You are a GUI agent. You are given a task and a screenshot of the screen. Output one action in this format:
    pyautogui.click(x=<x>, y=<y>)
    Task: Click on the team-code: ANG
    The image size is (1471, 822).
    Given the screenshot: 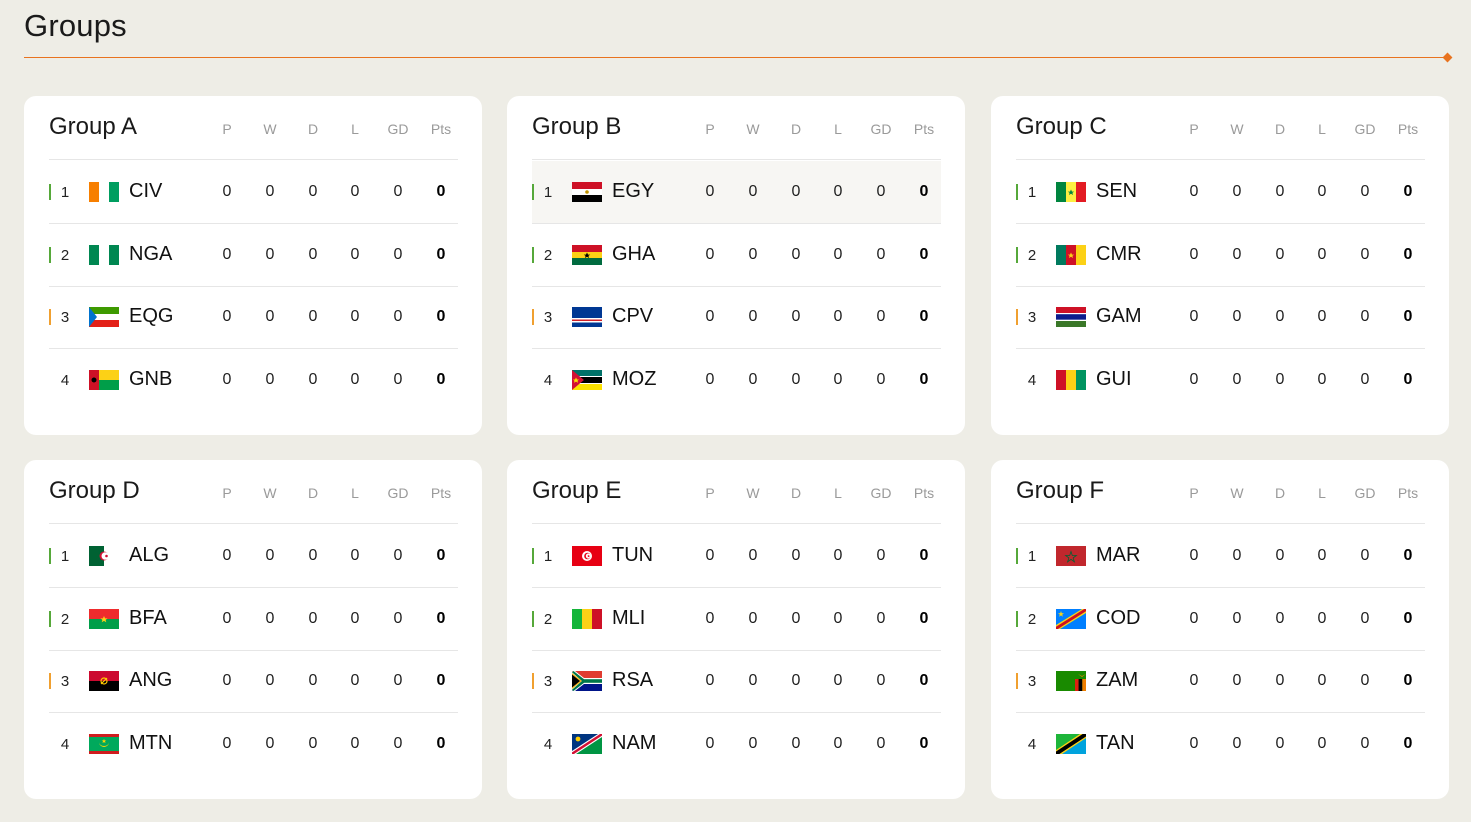 What is the action you would take?
    pyautogui.click(x=150, y=680)
    